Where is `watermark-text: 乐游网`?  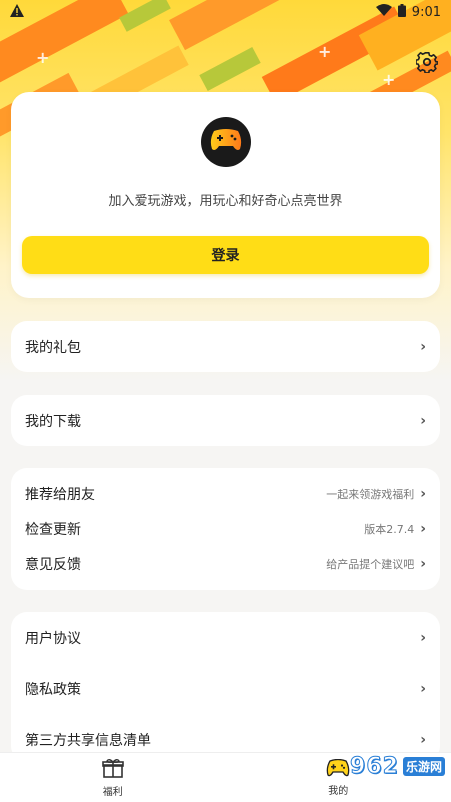 watermark-text: 乐游网 is located at coordinates (423, 766).